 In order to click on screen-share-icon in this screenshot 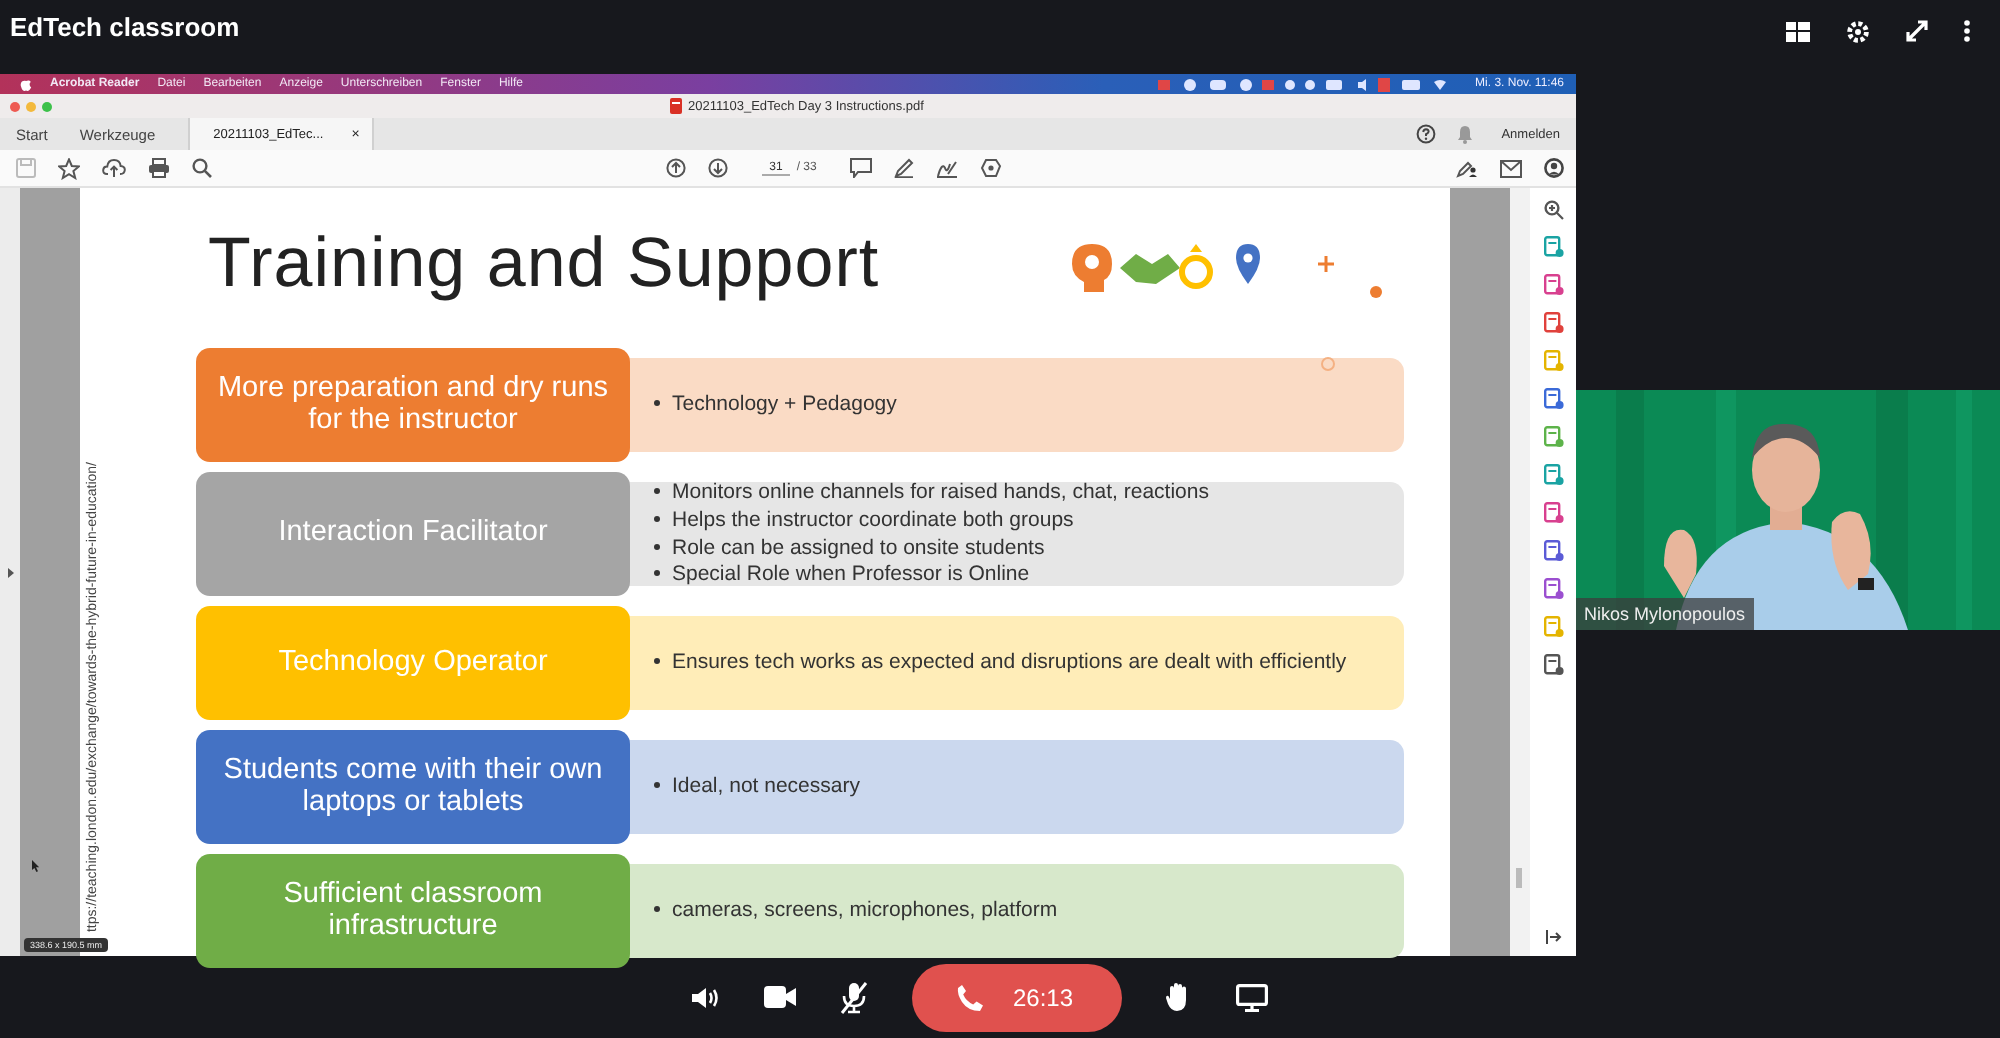, I will do `click(1251, 997)`.